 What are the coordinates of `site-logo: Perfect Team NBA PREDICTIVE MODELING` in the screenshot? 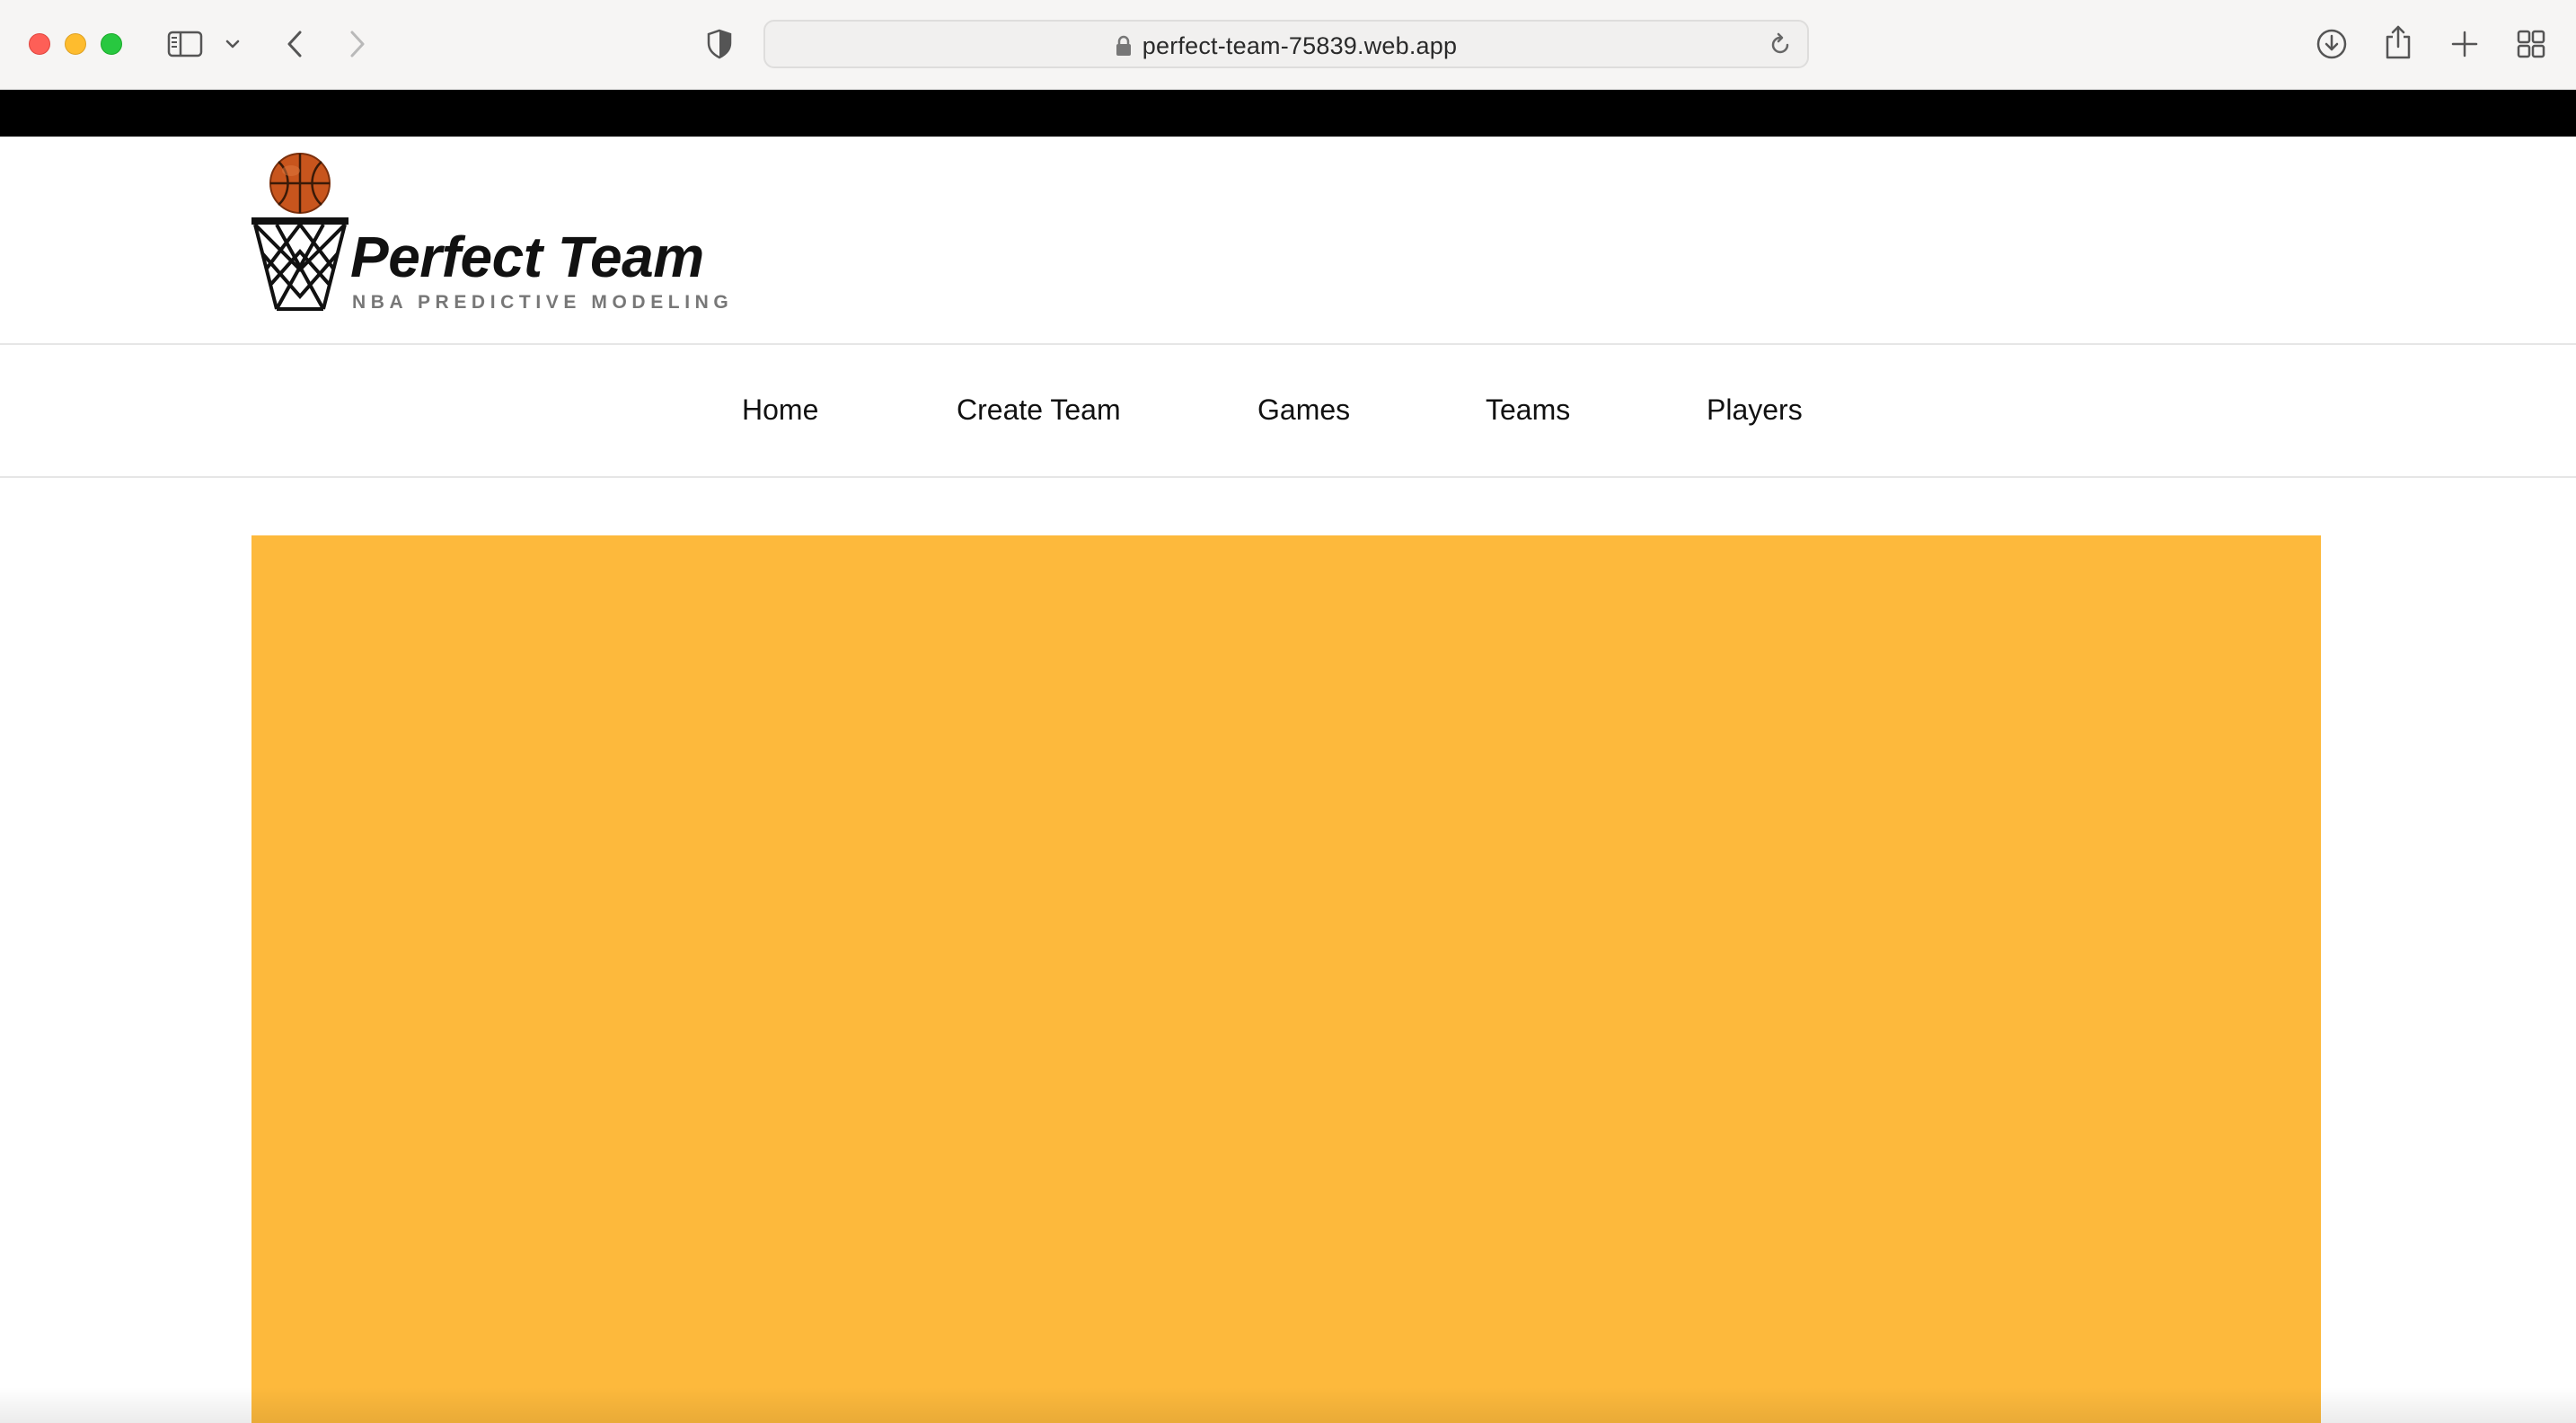 It's located at (489, 234).